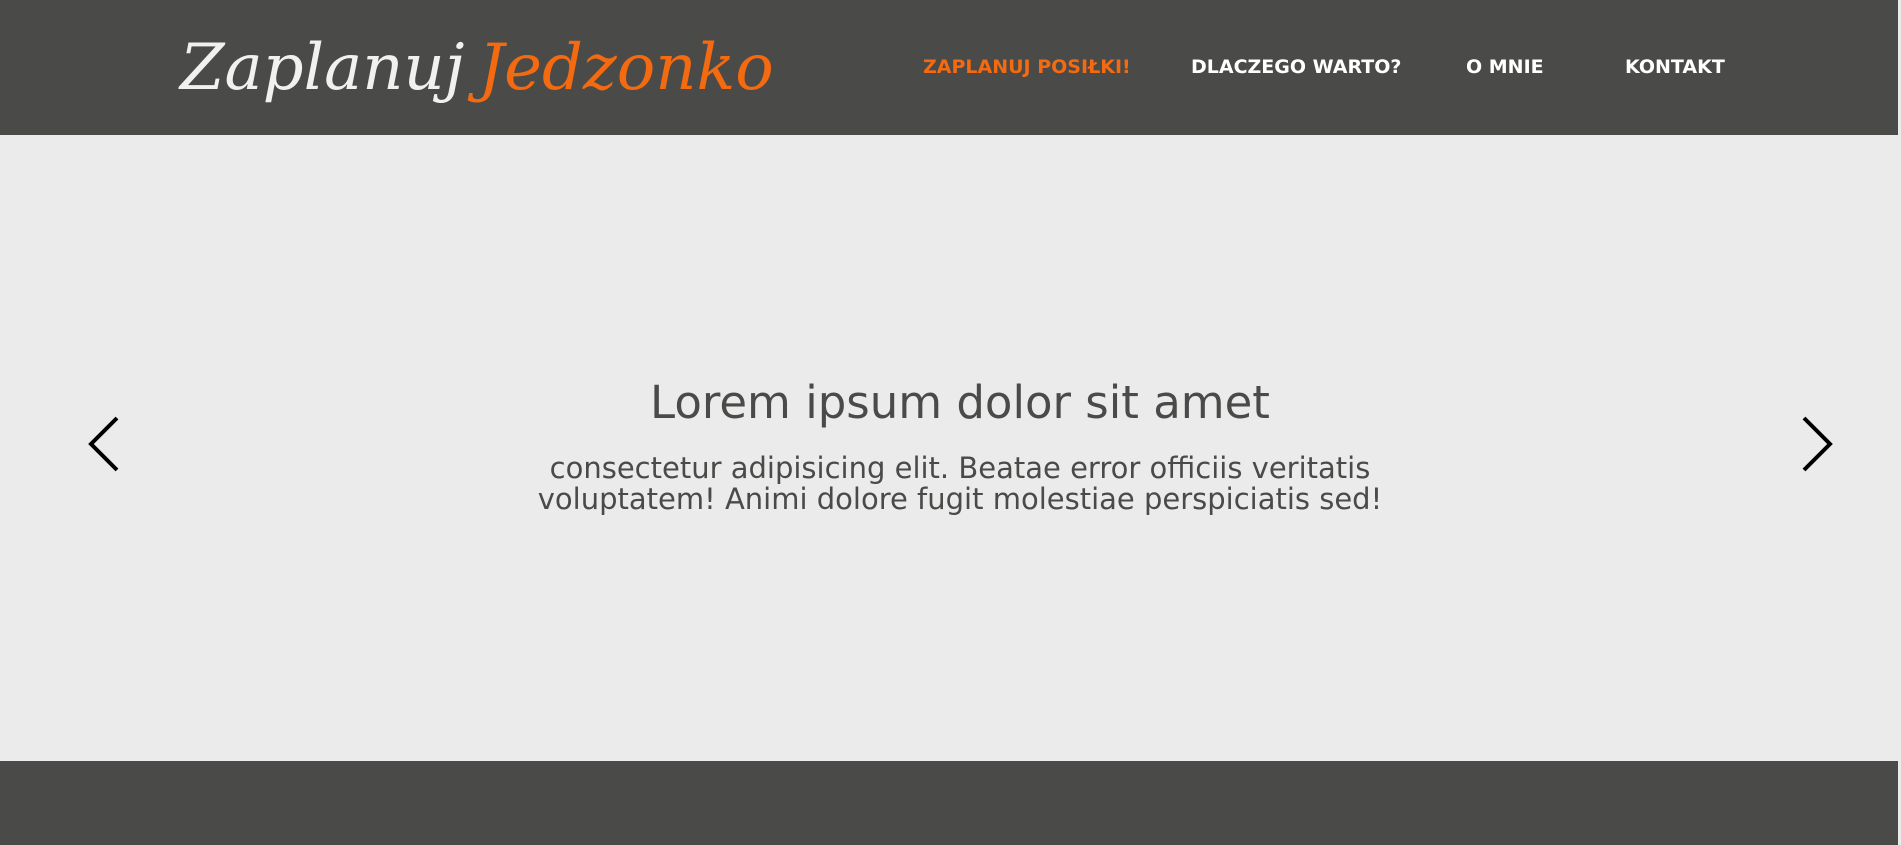  I want to click on nav-link-o-mnie: O MNIE, so click(1505, 67).